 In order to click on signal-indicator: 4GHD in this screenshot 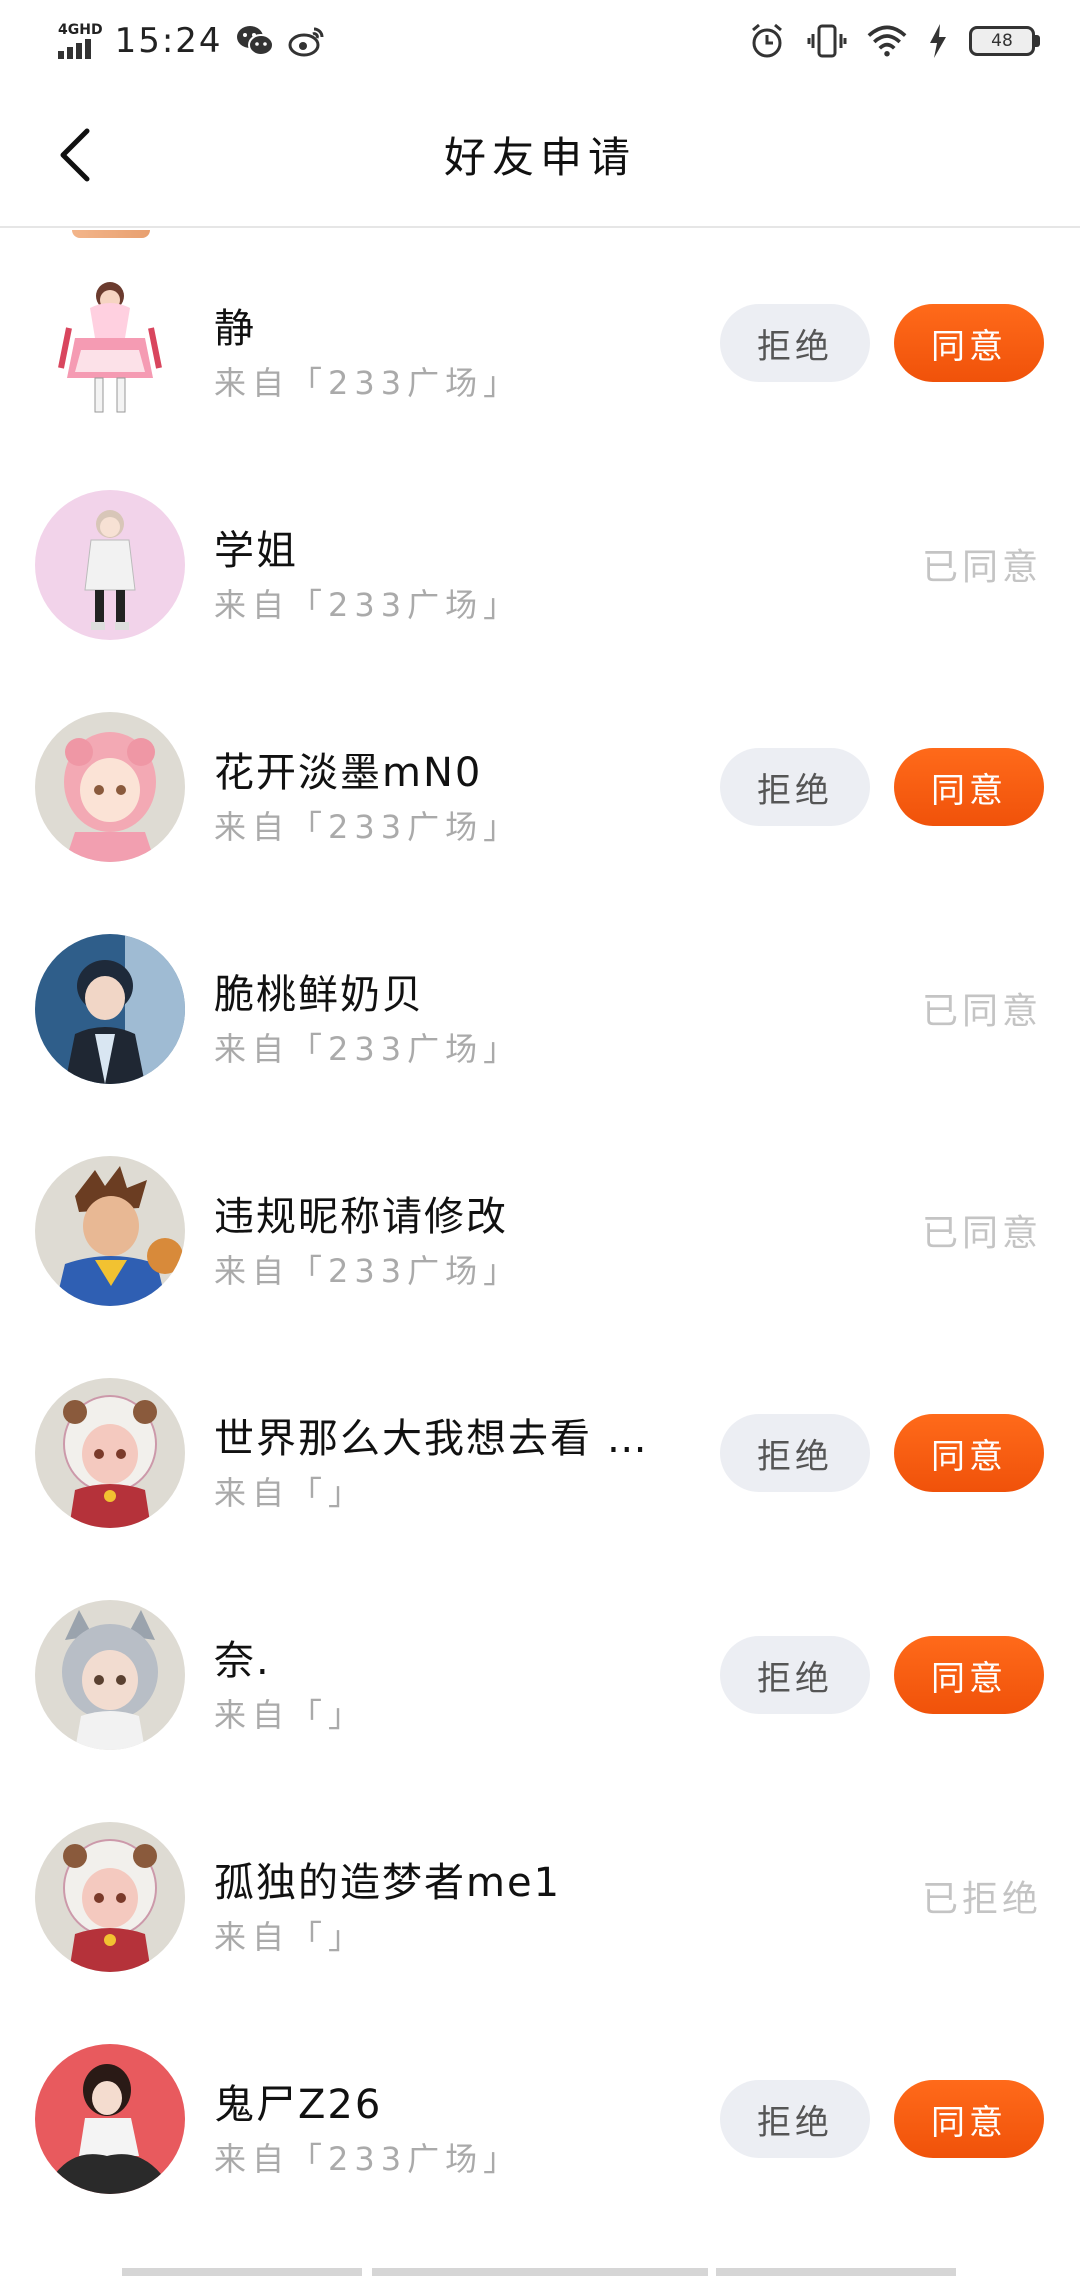, I will do `click(80, 41)`.